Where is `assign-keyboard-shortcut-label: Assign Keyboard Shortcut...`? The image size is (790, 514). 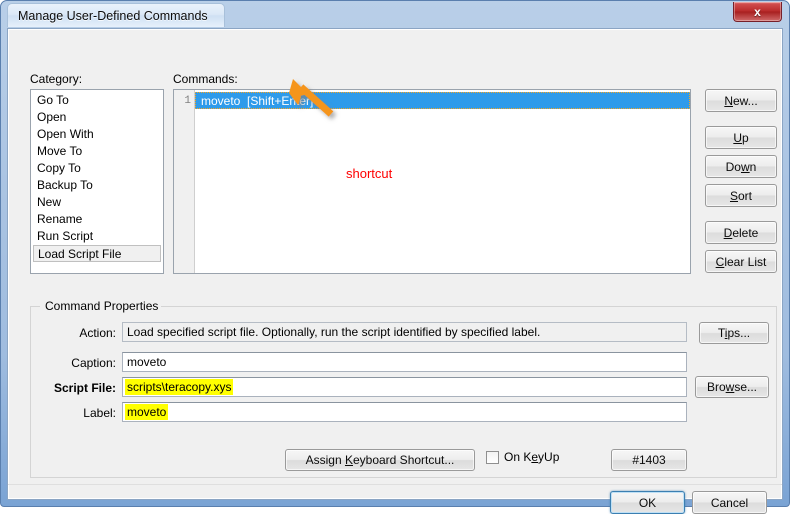 assign-keyboard-shortcut-label: Assign Keyboard Shortcut... is located at coordinates (380, 460).